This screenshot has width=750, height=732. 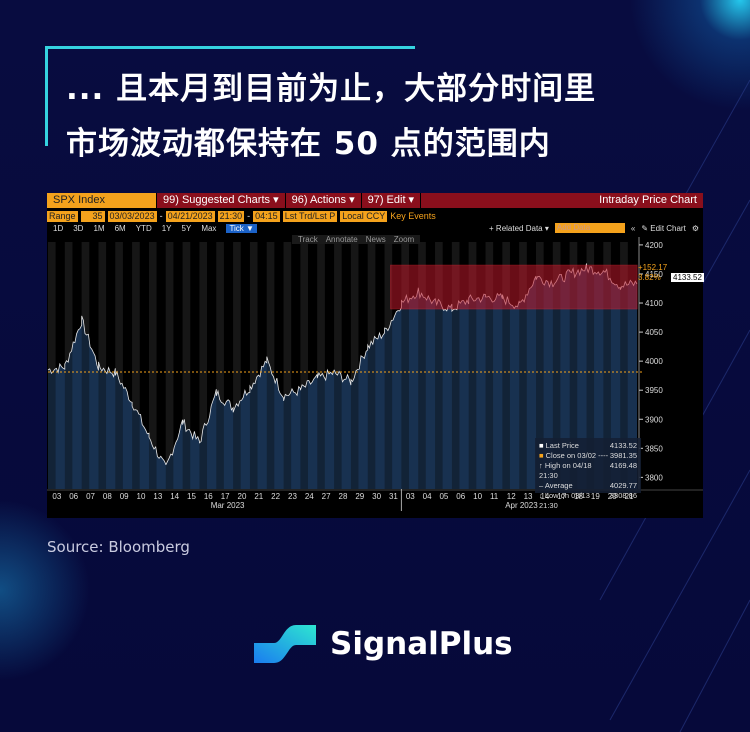 I want to click on y-tick-label: 3900, so click(x=654, y=419).